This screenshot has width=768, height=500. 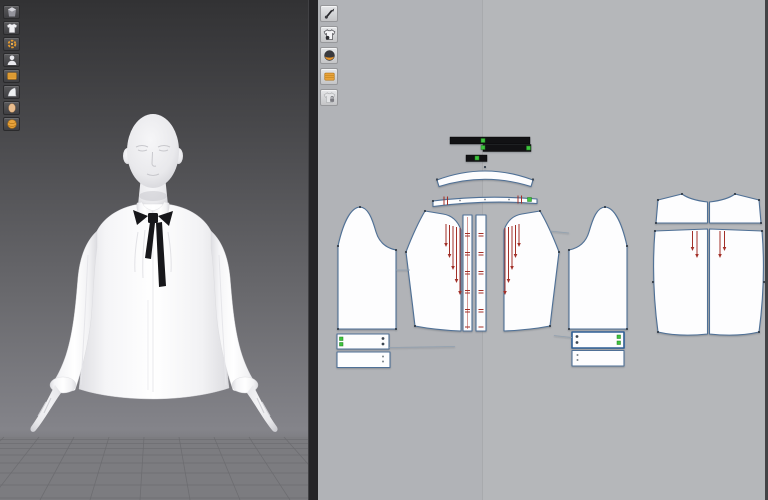 What do you see at coordinates (682, 208) in the screenshot?
I see `pattern-yoke-left` at bounding box center [682, 208].